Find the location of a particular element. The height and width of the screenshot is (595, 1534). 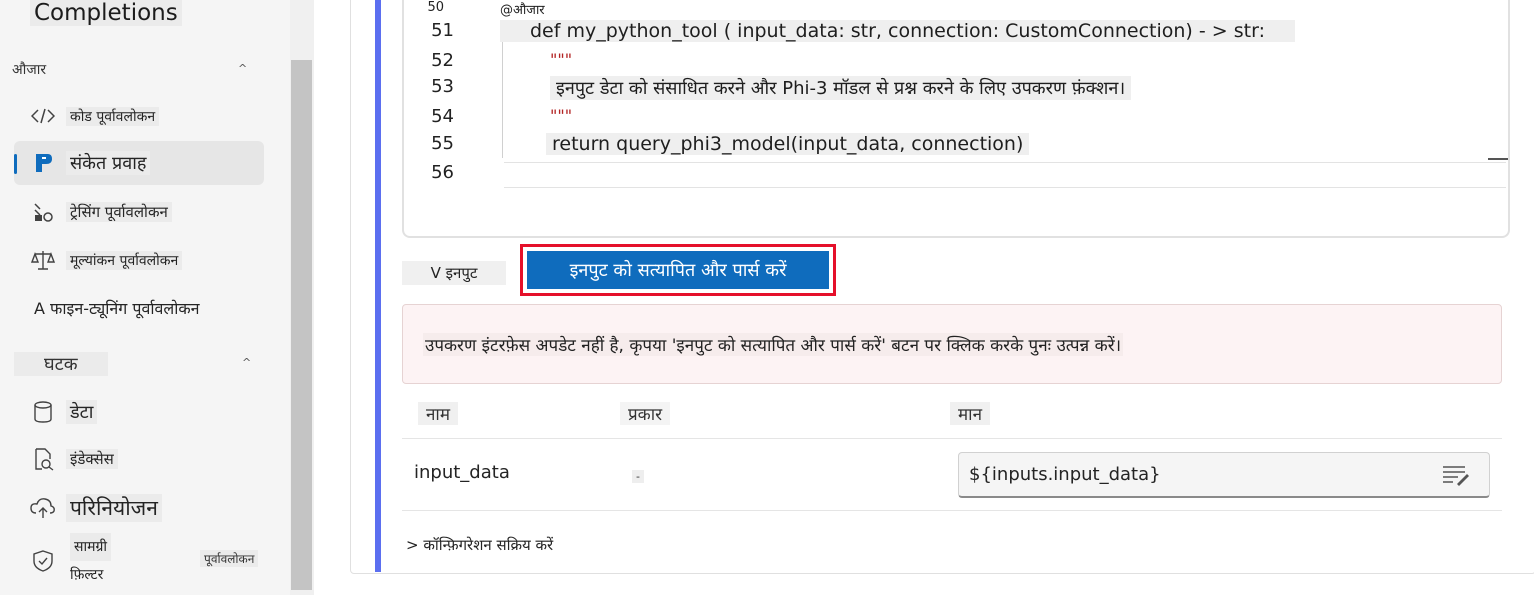

content-filter-label-line2: फ़िल्टर is located at coordinates (87, 575).